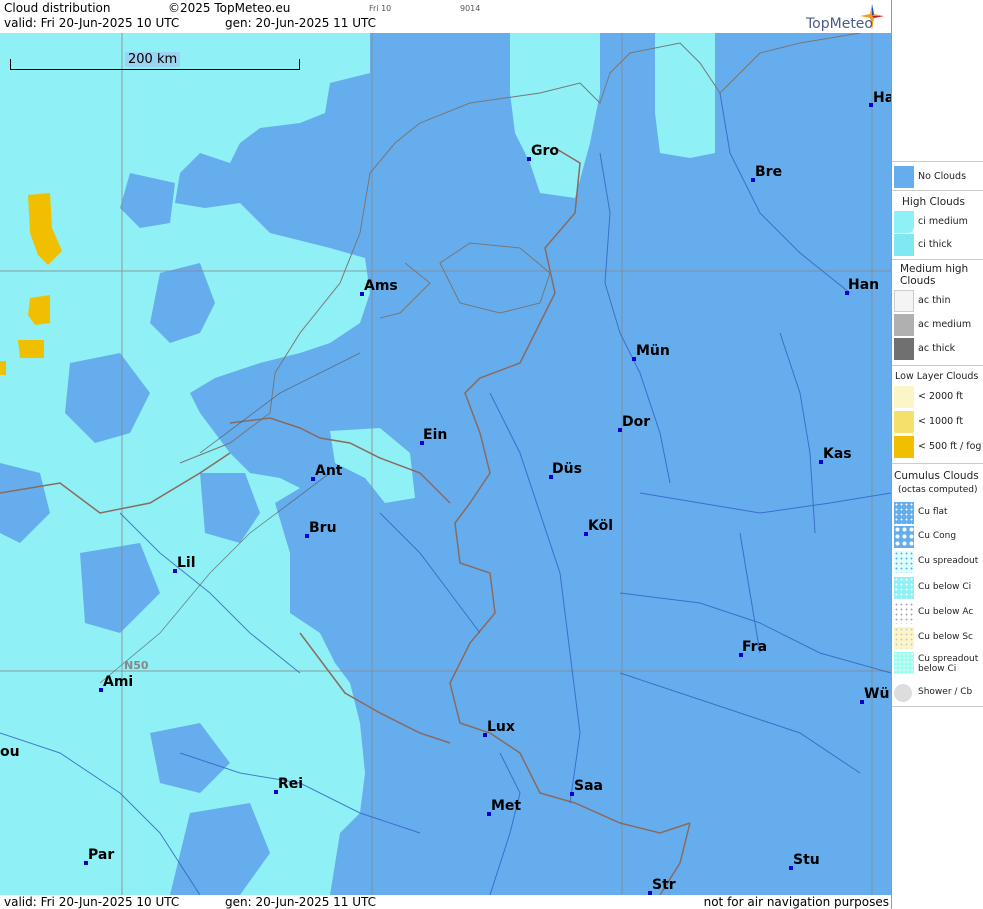 The height and width of the screenshot is (909, 983). Describe the element at coordinates (501, 727) in the screenshot. I see `city-label: Lux` at that location.